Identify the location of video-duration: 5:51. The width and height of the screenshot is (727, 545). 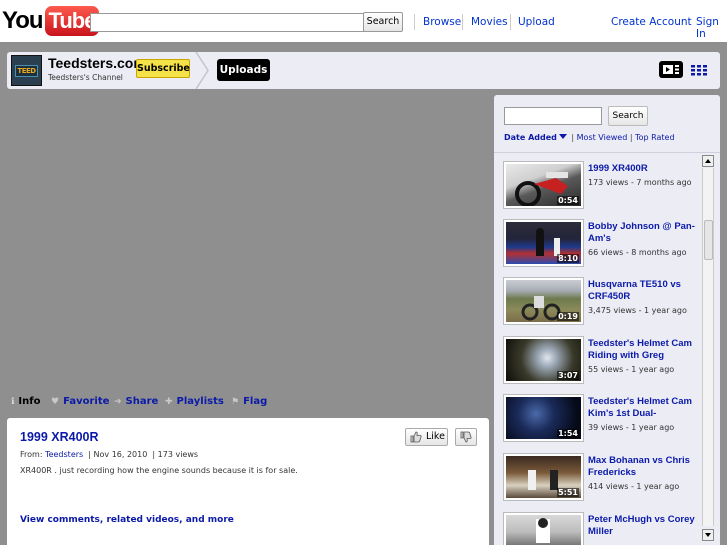
(568, 492).